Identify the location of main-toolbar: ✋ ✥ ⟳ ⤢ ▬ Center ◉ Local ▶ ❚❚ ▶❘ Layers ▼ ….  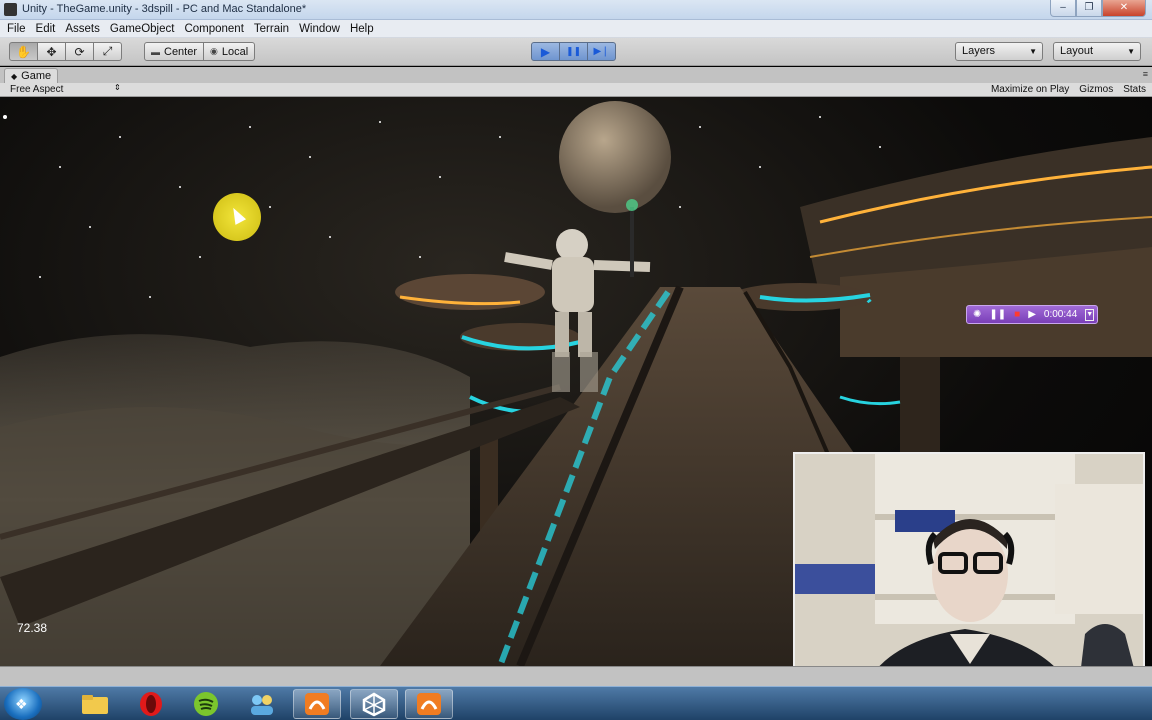
(576, 52).